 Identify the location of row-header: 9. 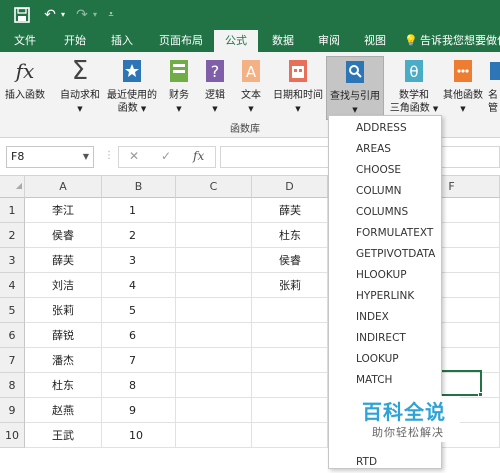
(12, 410).